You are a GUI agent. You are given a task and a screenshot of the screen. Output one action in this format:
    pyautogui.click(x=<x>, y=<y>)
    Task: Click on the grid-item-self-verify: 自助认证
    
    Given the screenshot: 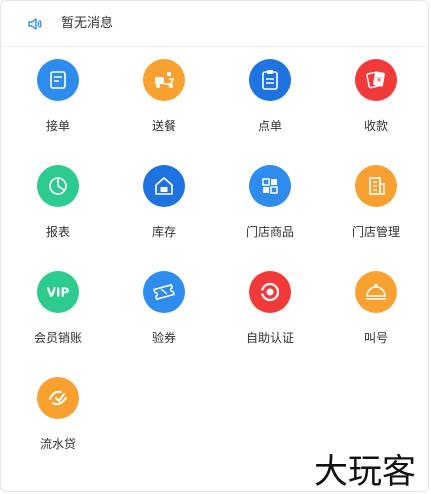 What is the action you would take?
    pyautogui.click(x=270, y=309)
    